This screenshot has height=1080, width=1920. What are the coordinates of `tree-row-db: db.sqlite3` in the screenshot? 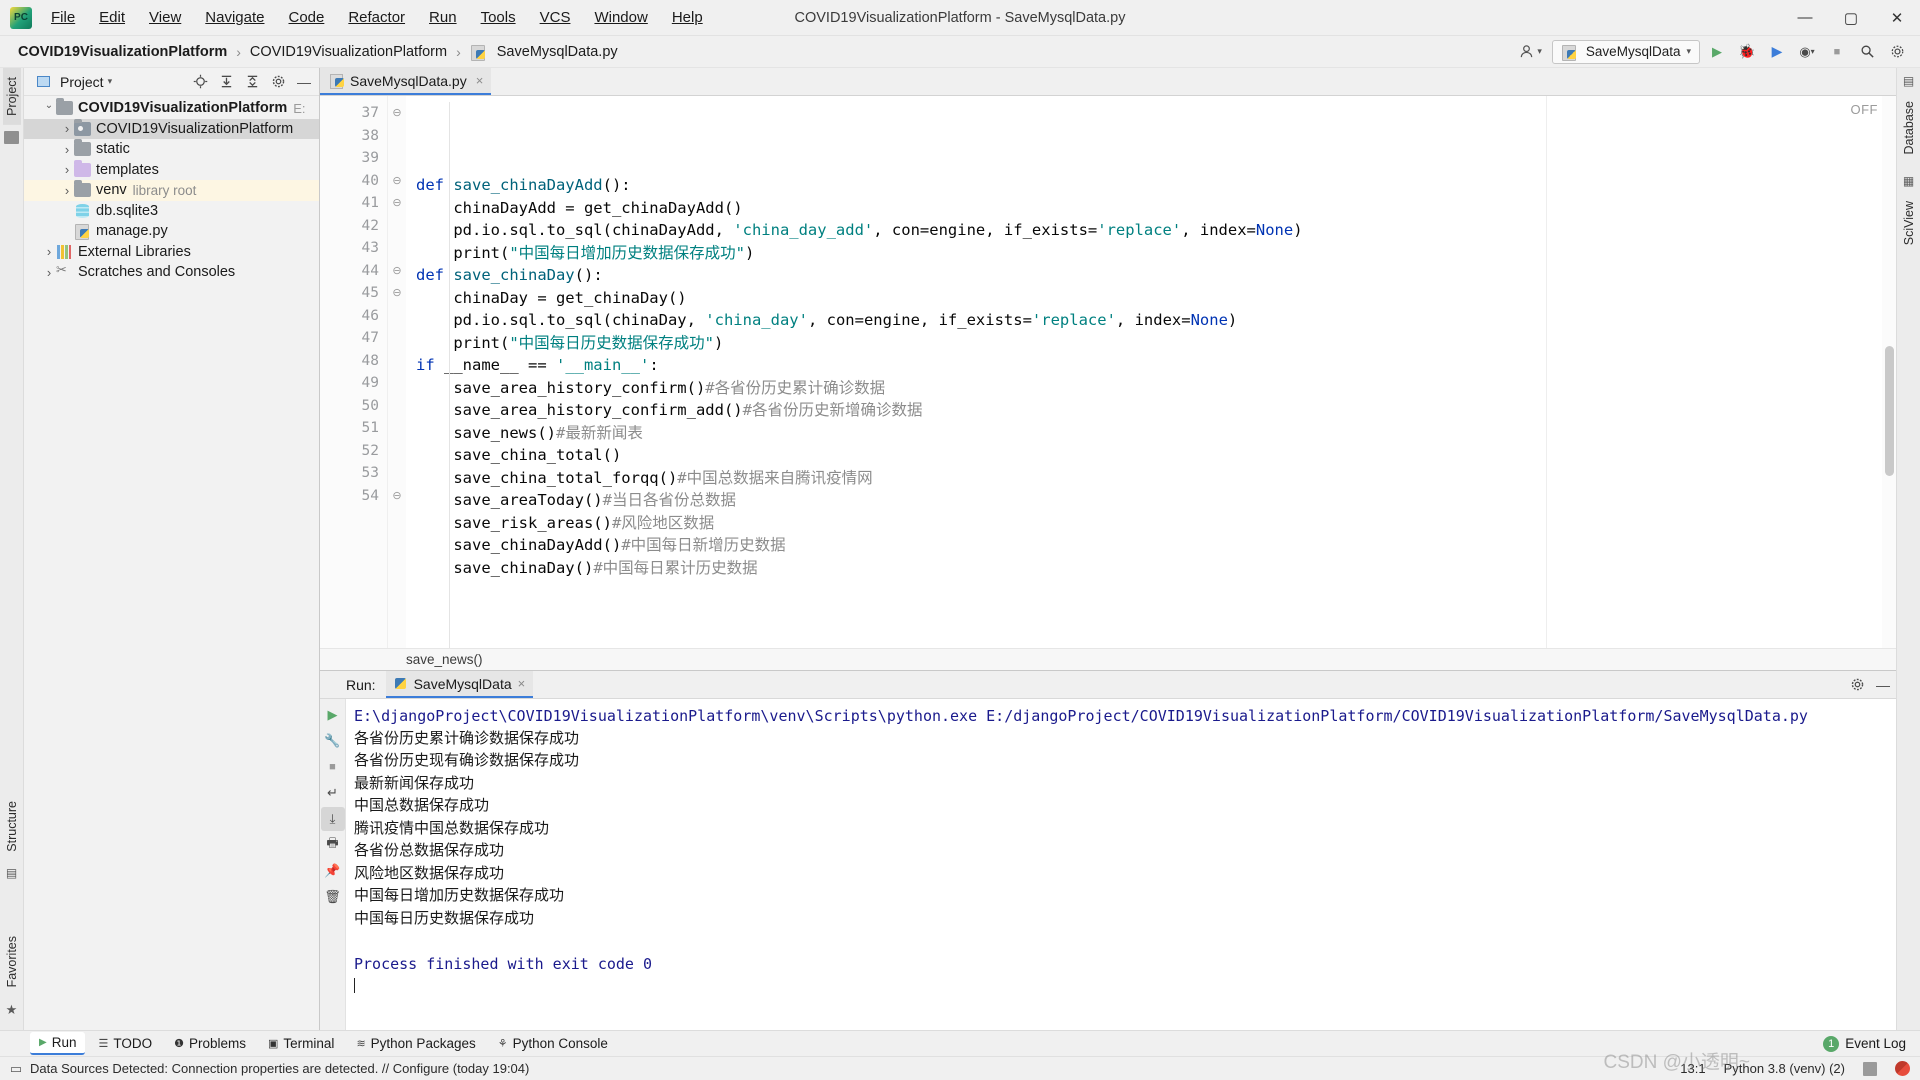 It's located at (171, 211).